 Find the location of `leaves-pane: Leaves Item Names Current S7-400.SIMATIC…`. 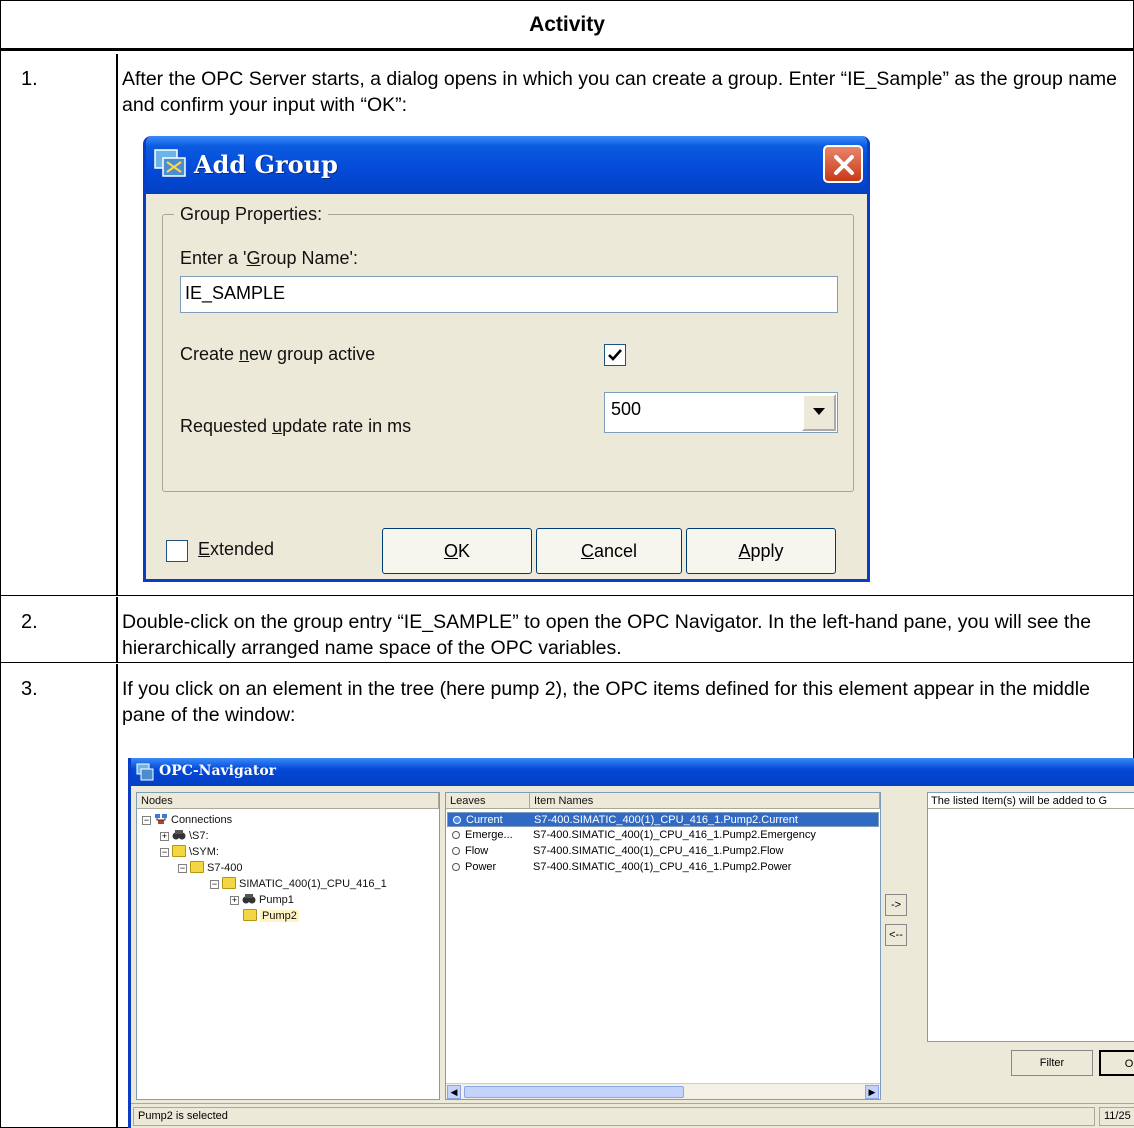

leaves-pane: Leaves Item Names Current S7-400.SIMATIC… is located at coordinates (663, 946).